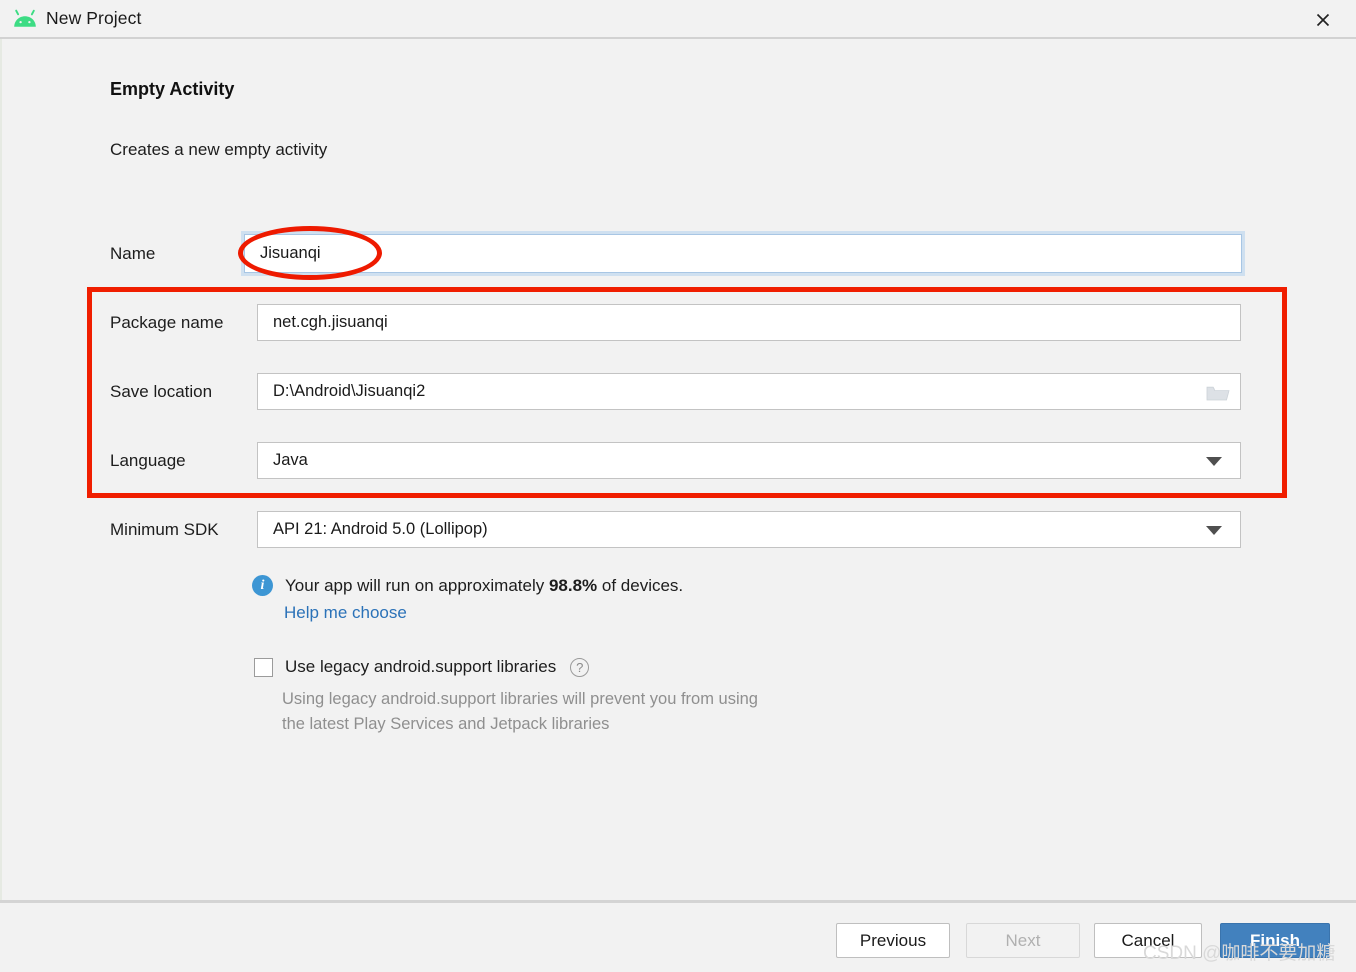 This screenshot has width=1356, height=972. I want to click on dialog-footer: Previous Next Cancel Finish, so click(678, 936).